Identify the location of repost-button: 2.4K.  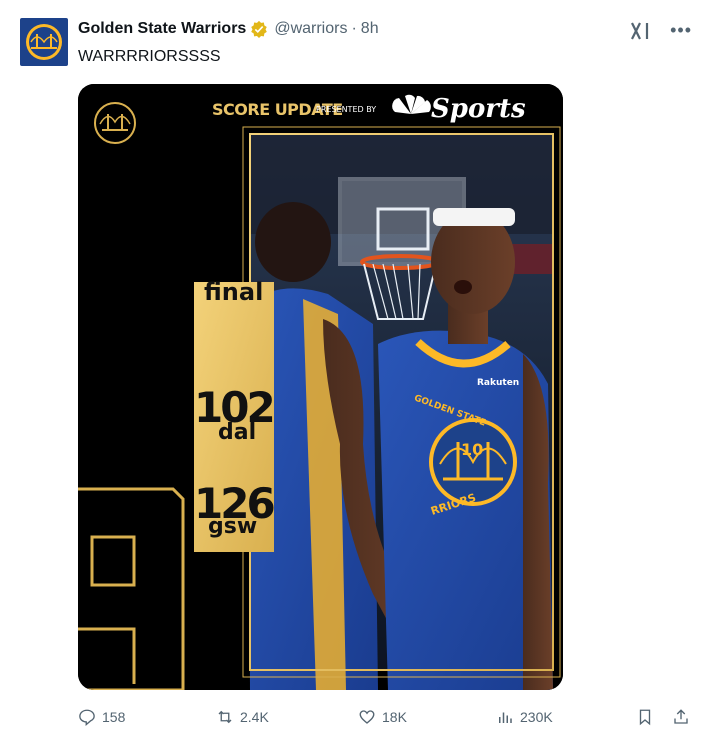
(242, 717).